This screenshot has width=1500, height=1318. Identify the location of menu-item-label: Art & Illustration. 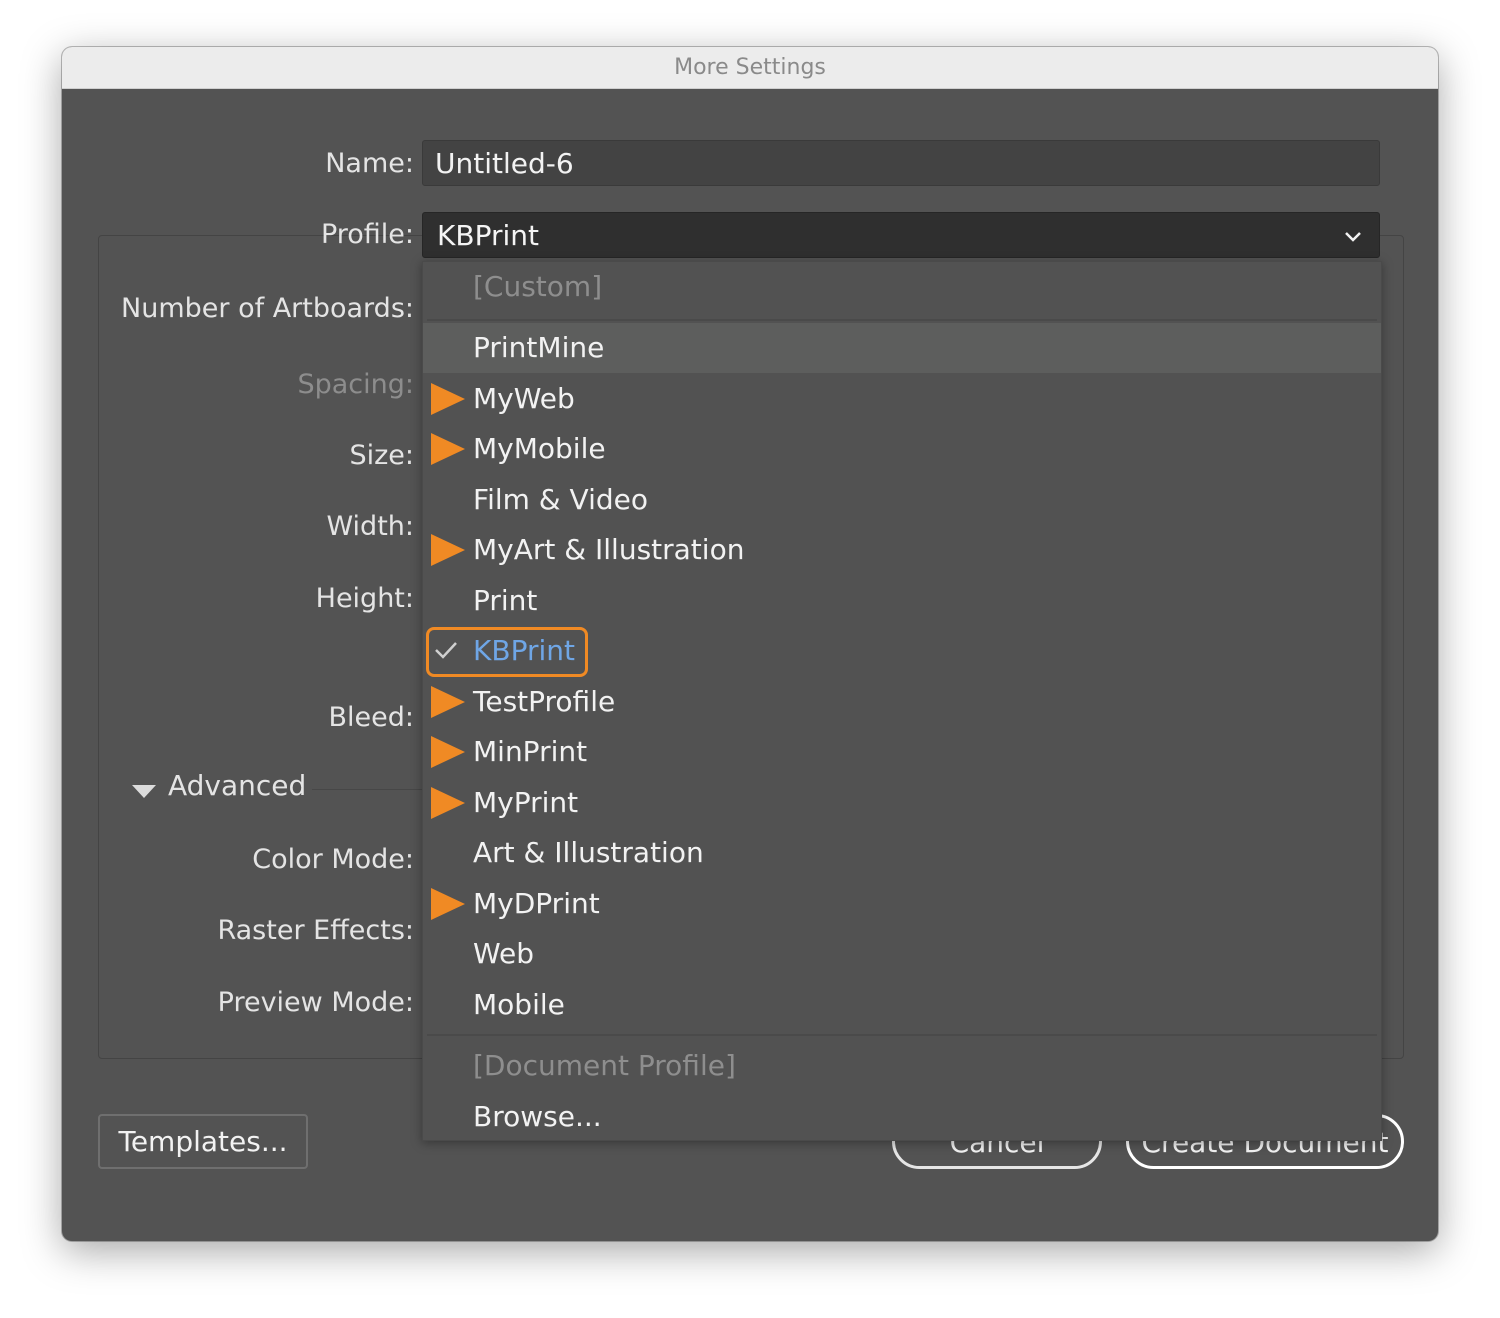
(588, 852).